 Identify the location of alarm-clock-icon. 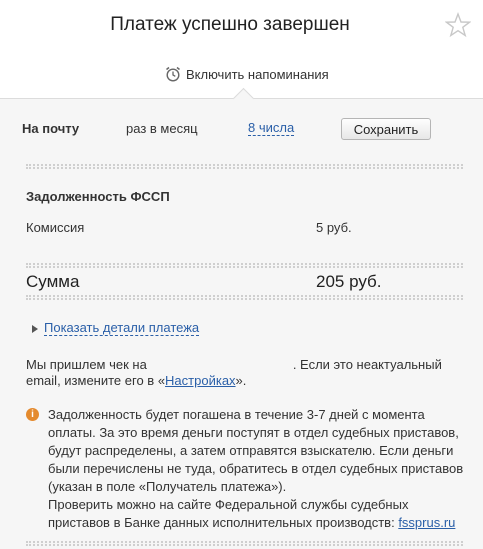
(173, 74).